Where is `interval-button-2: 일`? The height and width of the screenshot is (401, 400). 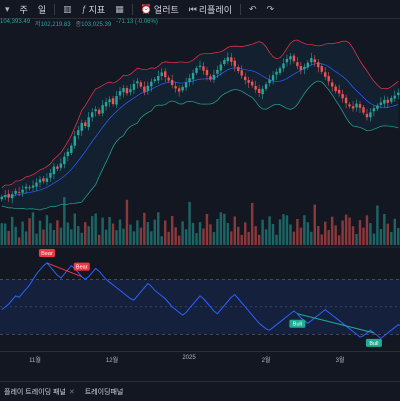 interval-button-2: 일 is located at coordinates (42, 9).